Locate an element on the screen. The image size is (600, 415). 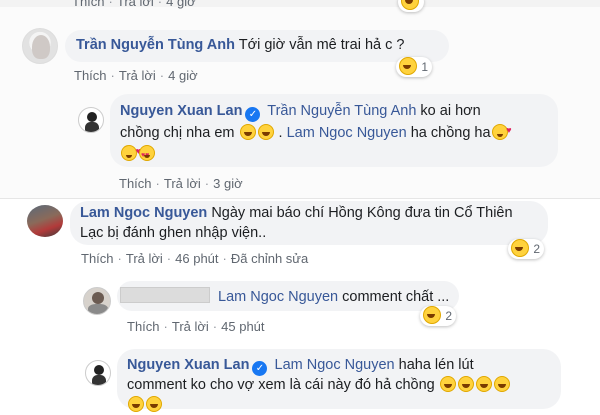
timestamp: 3 giờ is located at coordinates (228, 183).